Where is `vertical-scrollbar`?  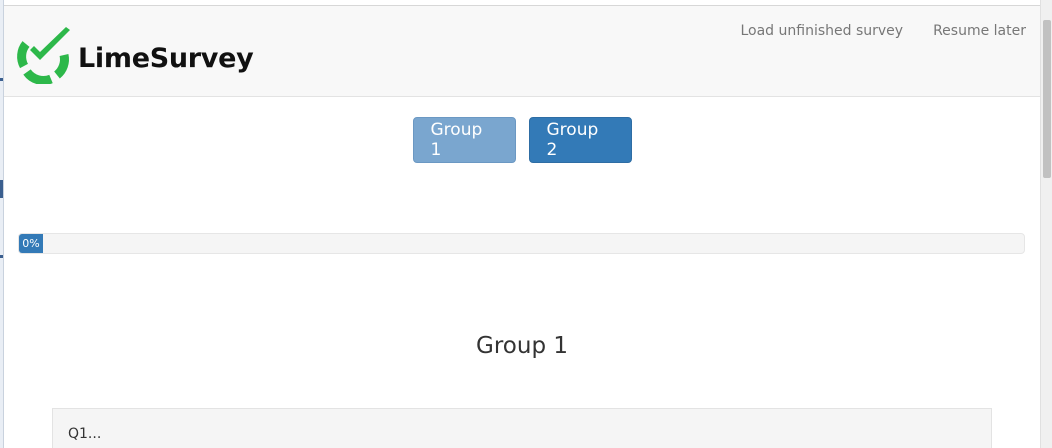
vertical-scrollbar is located at coordinates (1046, 224).